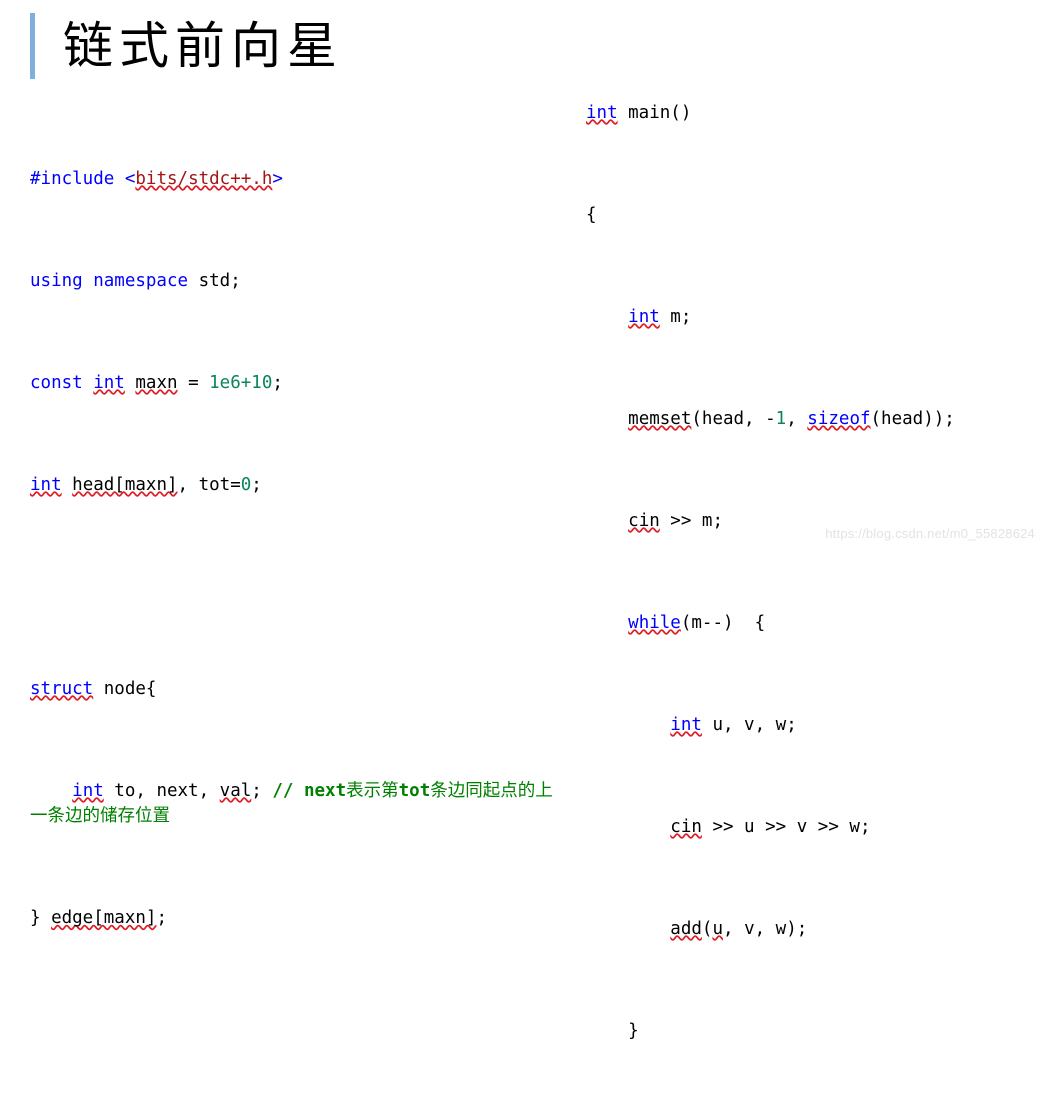 This screenshot has height=1098, width=1043. Describe the element at coordinates (654, 112) in the screenshot. I see `token-plain: main()` at that location.